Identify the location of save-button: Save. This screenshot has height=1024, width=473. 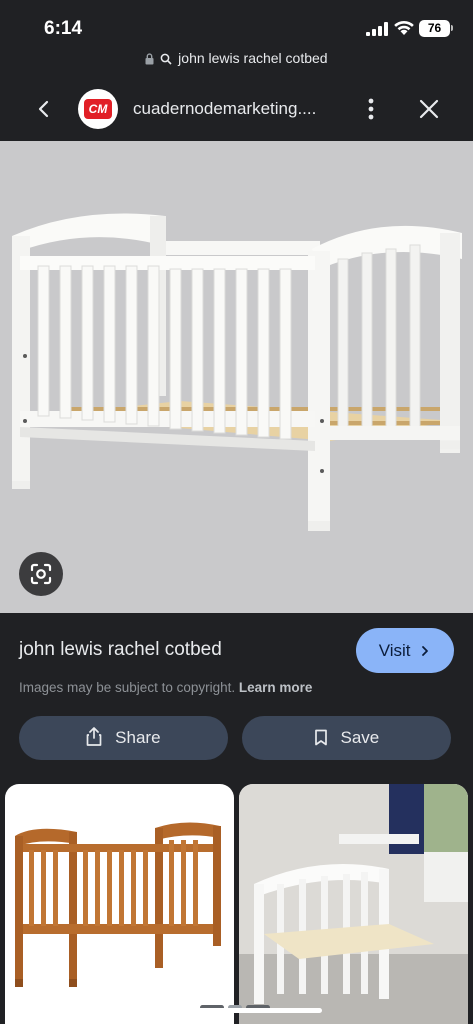
(346, 738).